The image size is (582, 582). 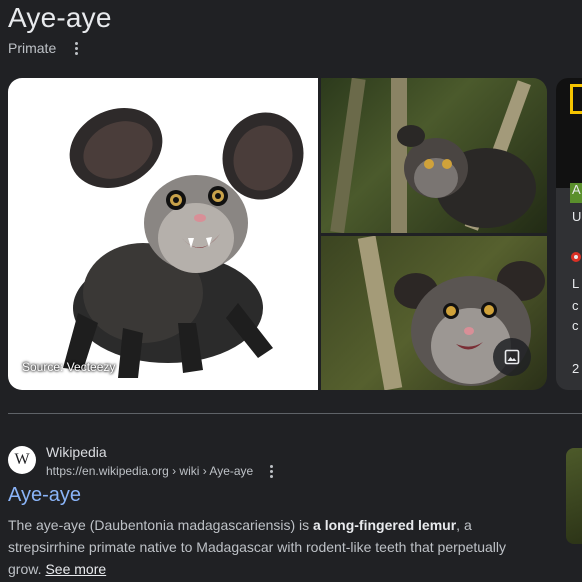 I want to click on image-icon, so click(x=512, y=357).